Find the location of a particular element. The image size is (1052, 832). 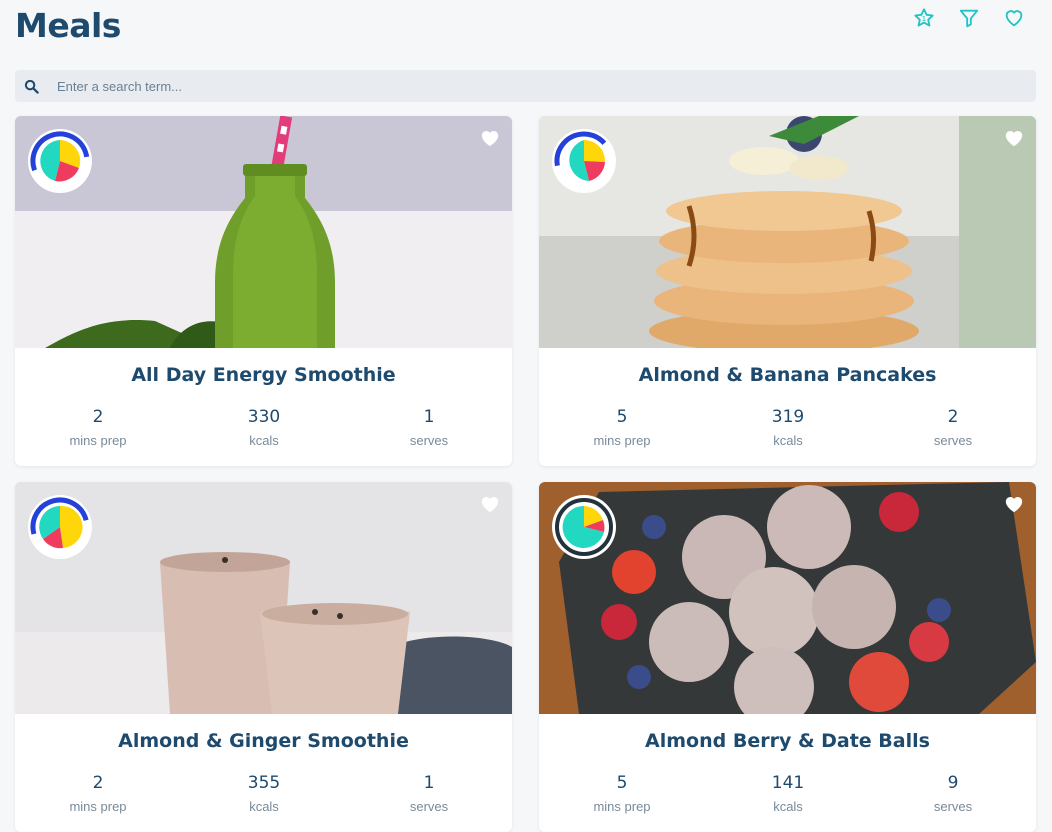

filter-icon is located at coordinates (969, 18).